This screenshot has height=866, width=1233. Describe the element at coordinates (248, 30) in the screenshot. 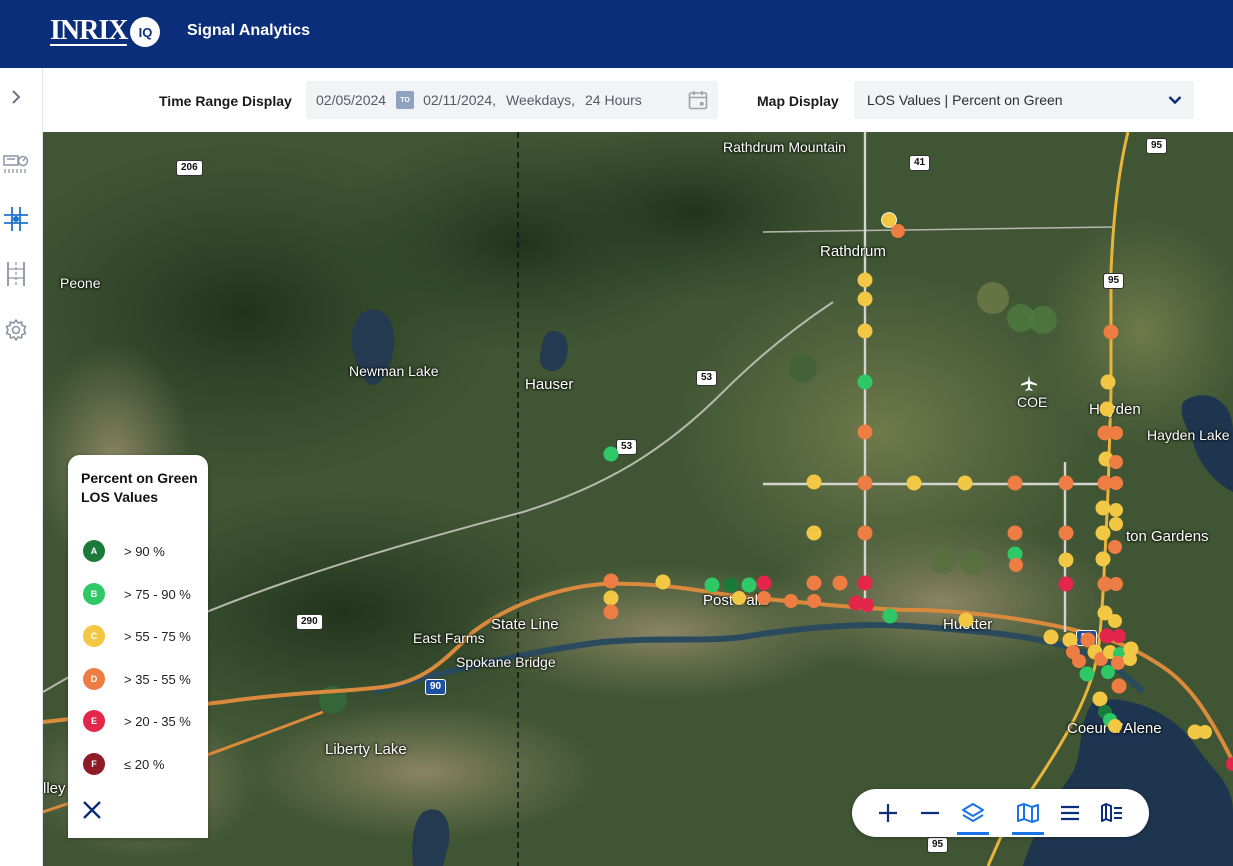

I see `app-title: Signal Analytics` at that location.